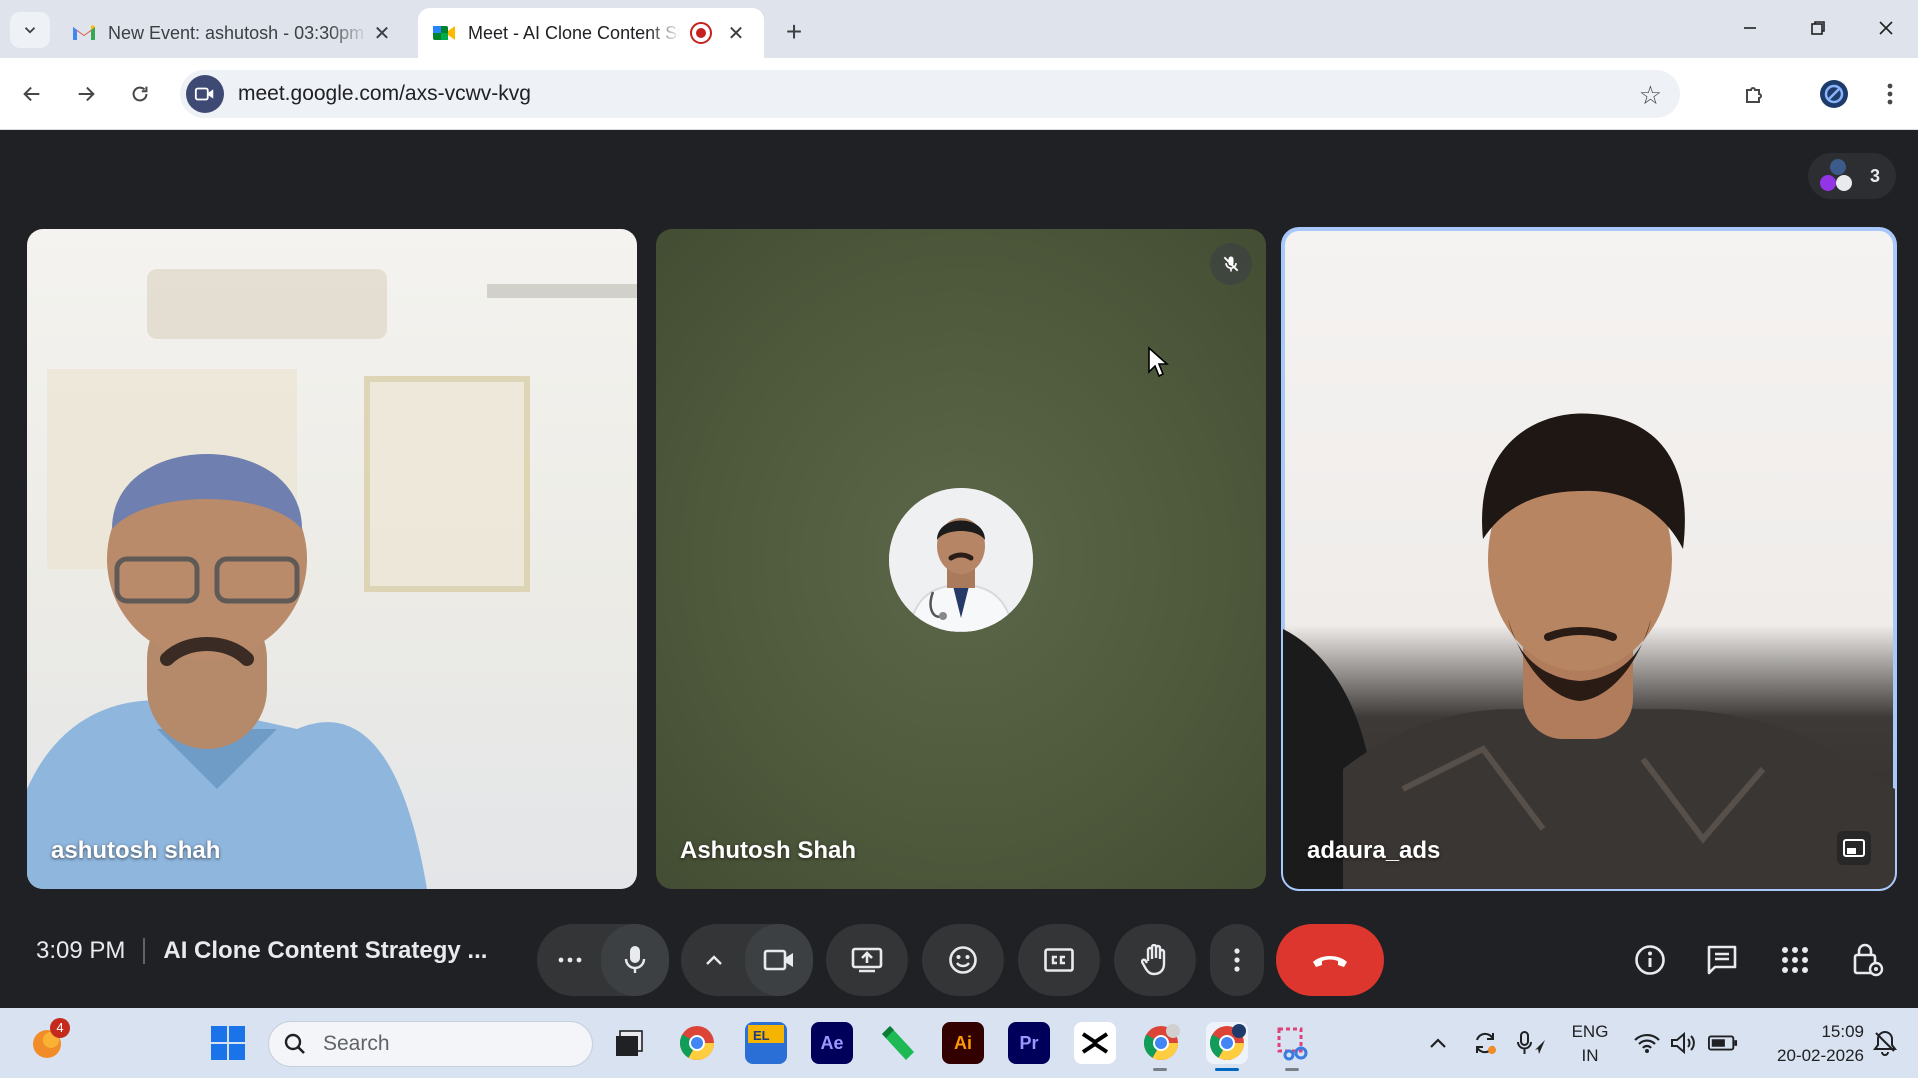  I want to click on tray-sync, so click(1485, 1043).